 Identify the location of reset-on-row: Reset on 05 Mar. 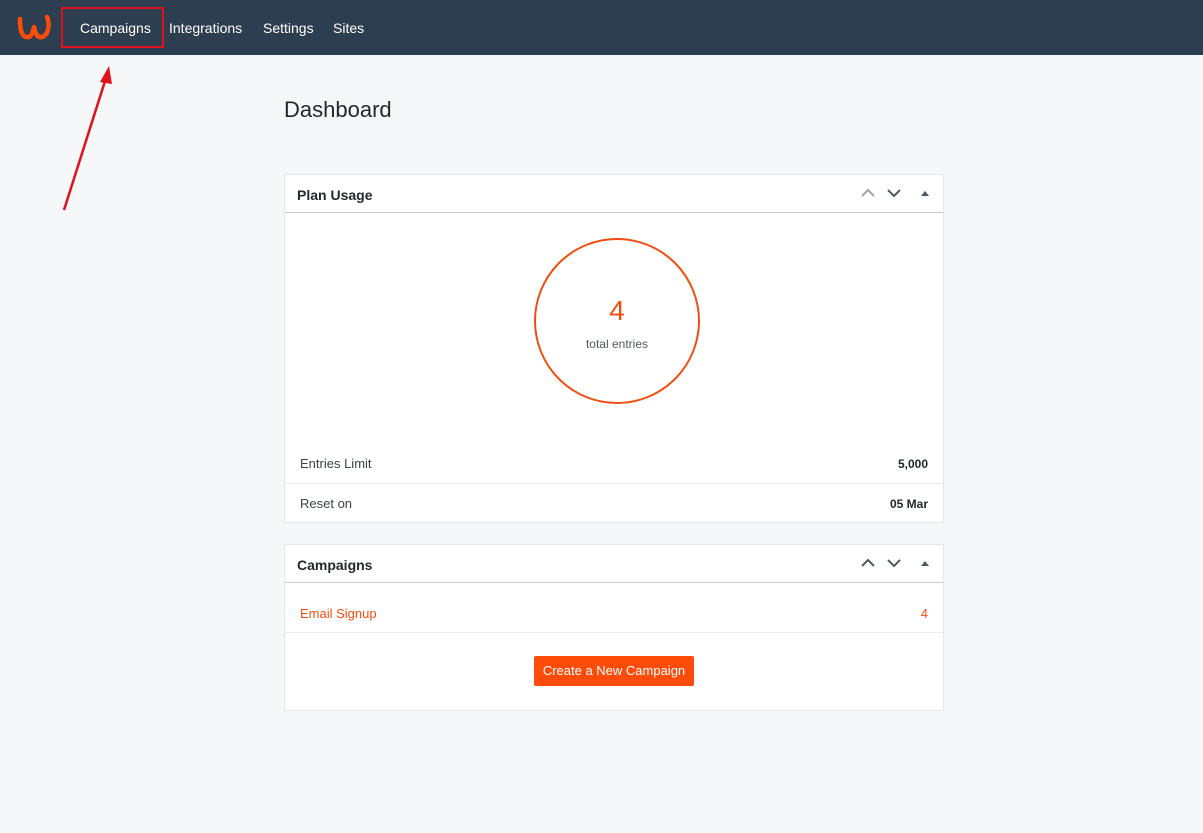
(614, 504).